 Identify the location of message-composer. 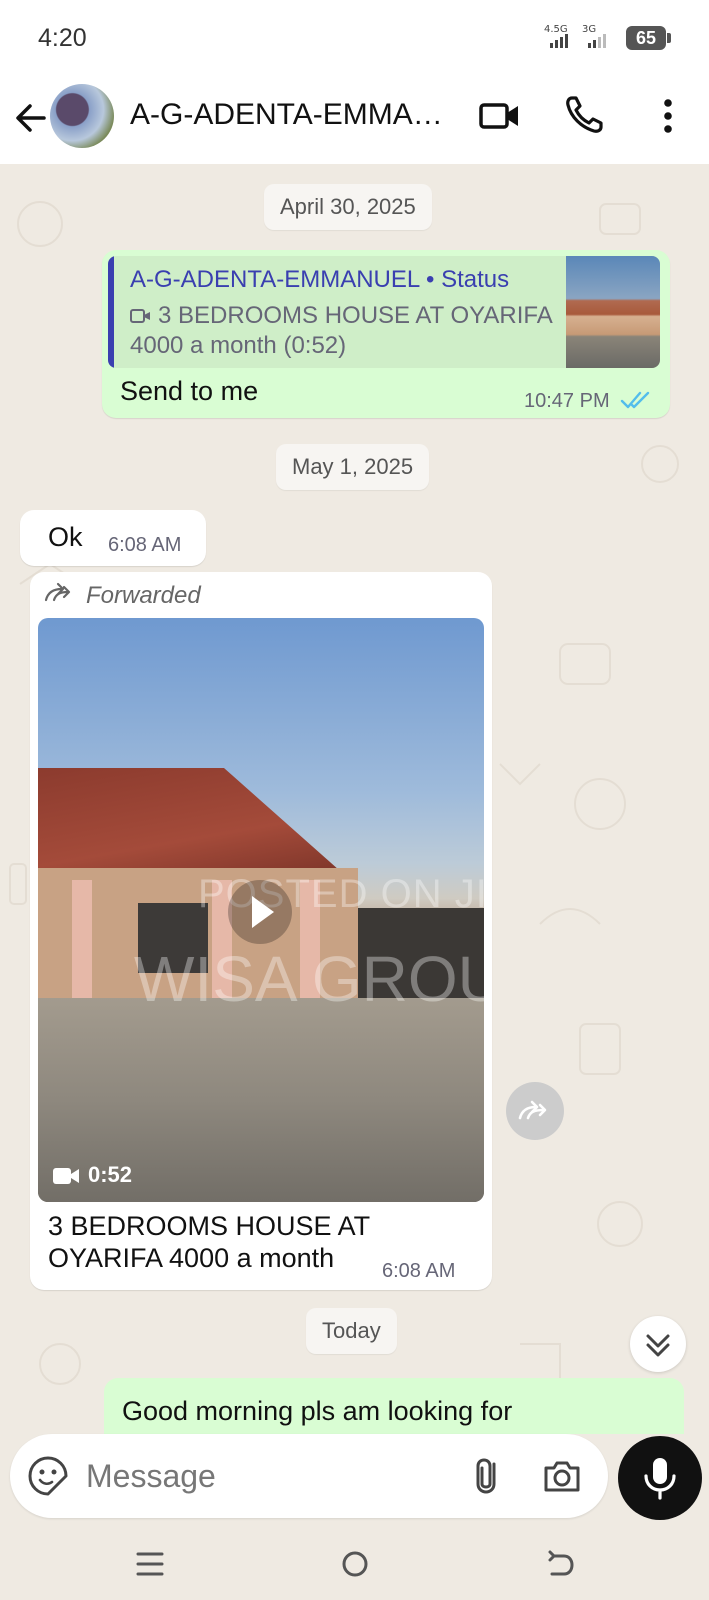
(309, 1476).